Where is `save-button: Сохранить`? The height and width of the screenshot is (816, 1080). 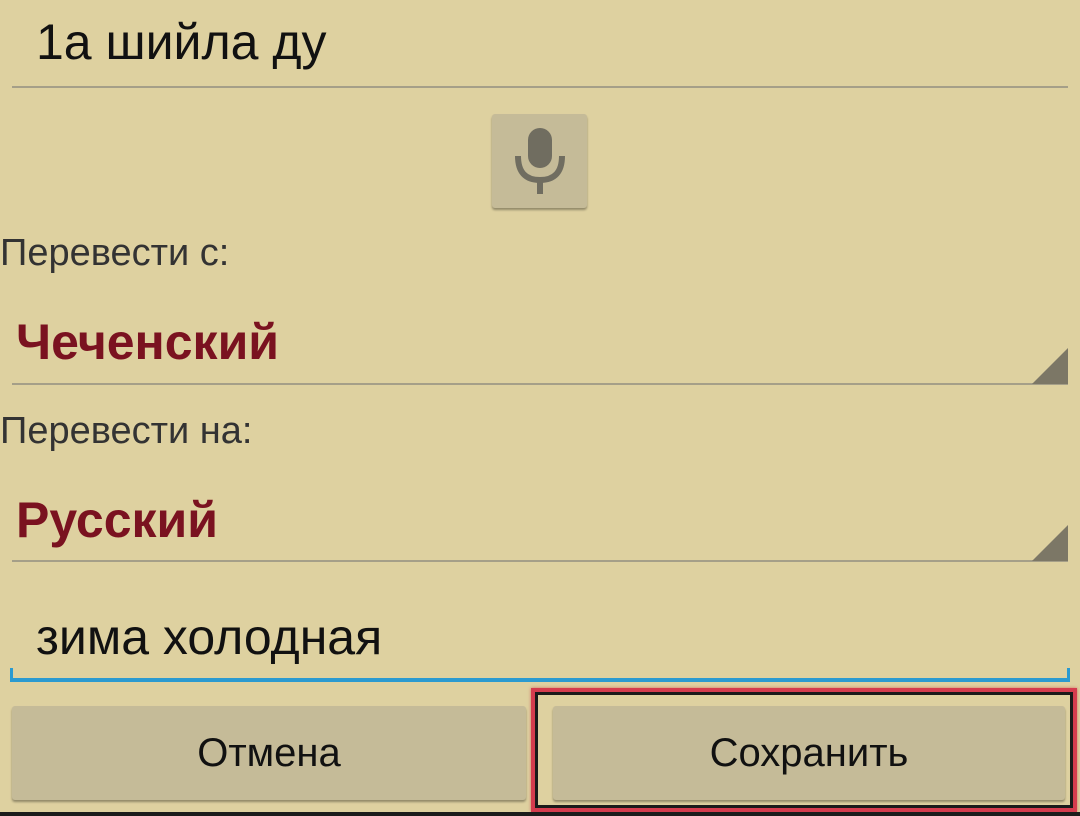 save-button: Сохранить is located at coordinates (809, 753).